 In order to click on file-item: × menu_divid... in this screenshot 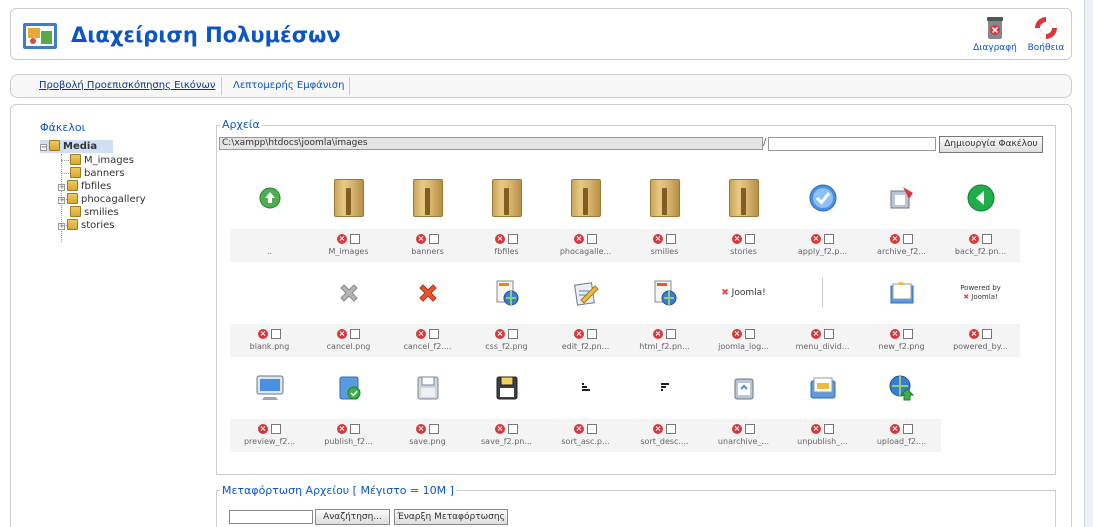, I will do `click(822, 309)`.